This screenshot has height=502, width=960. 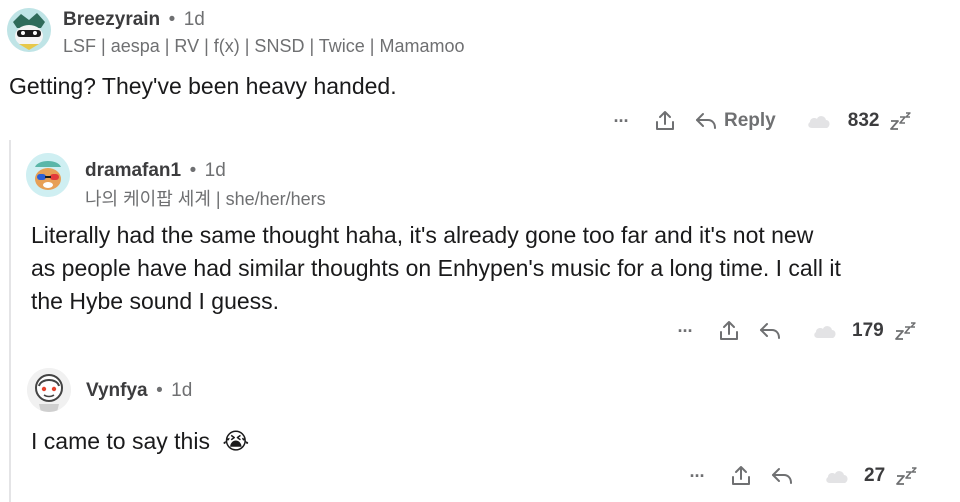 I want to click on comment-body-line: the Hybe sound I guess., so click(x=155, y=301).